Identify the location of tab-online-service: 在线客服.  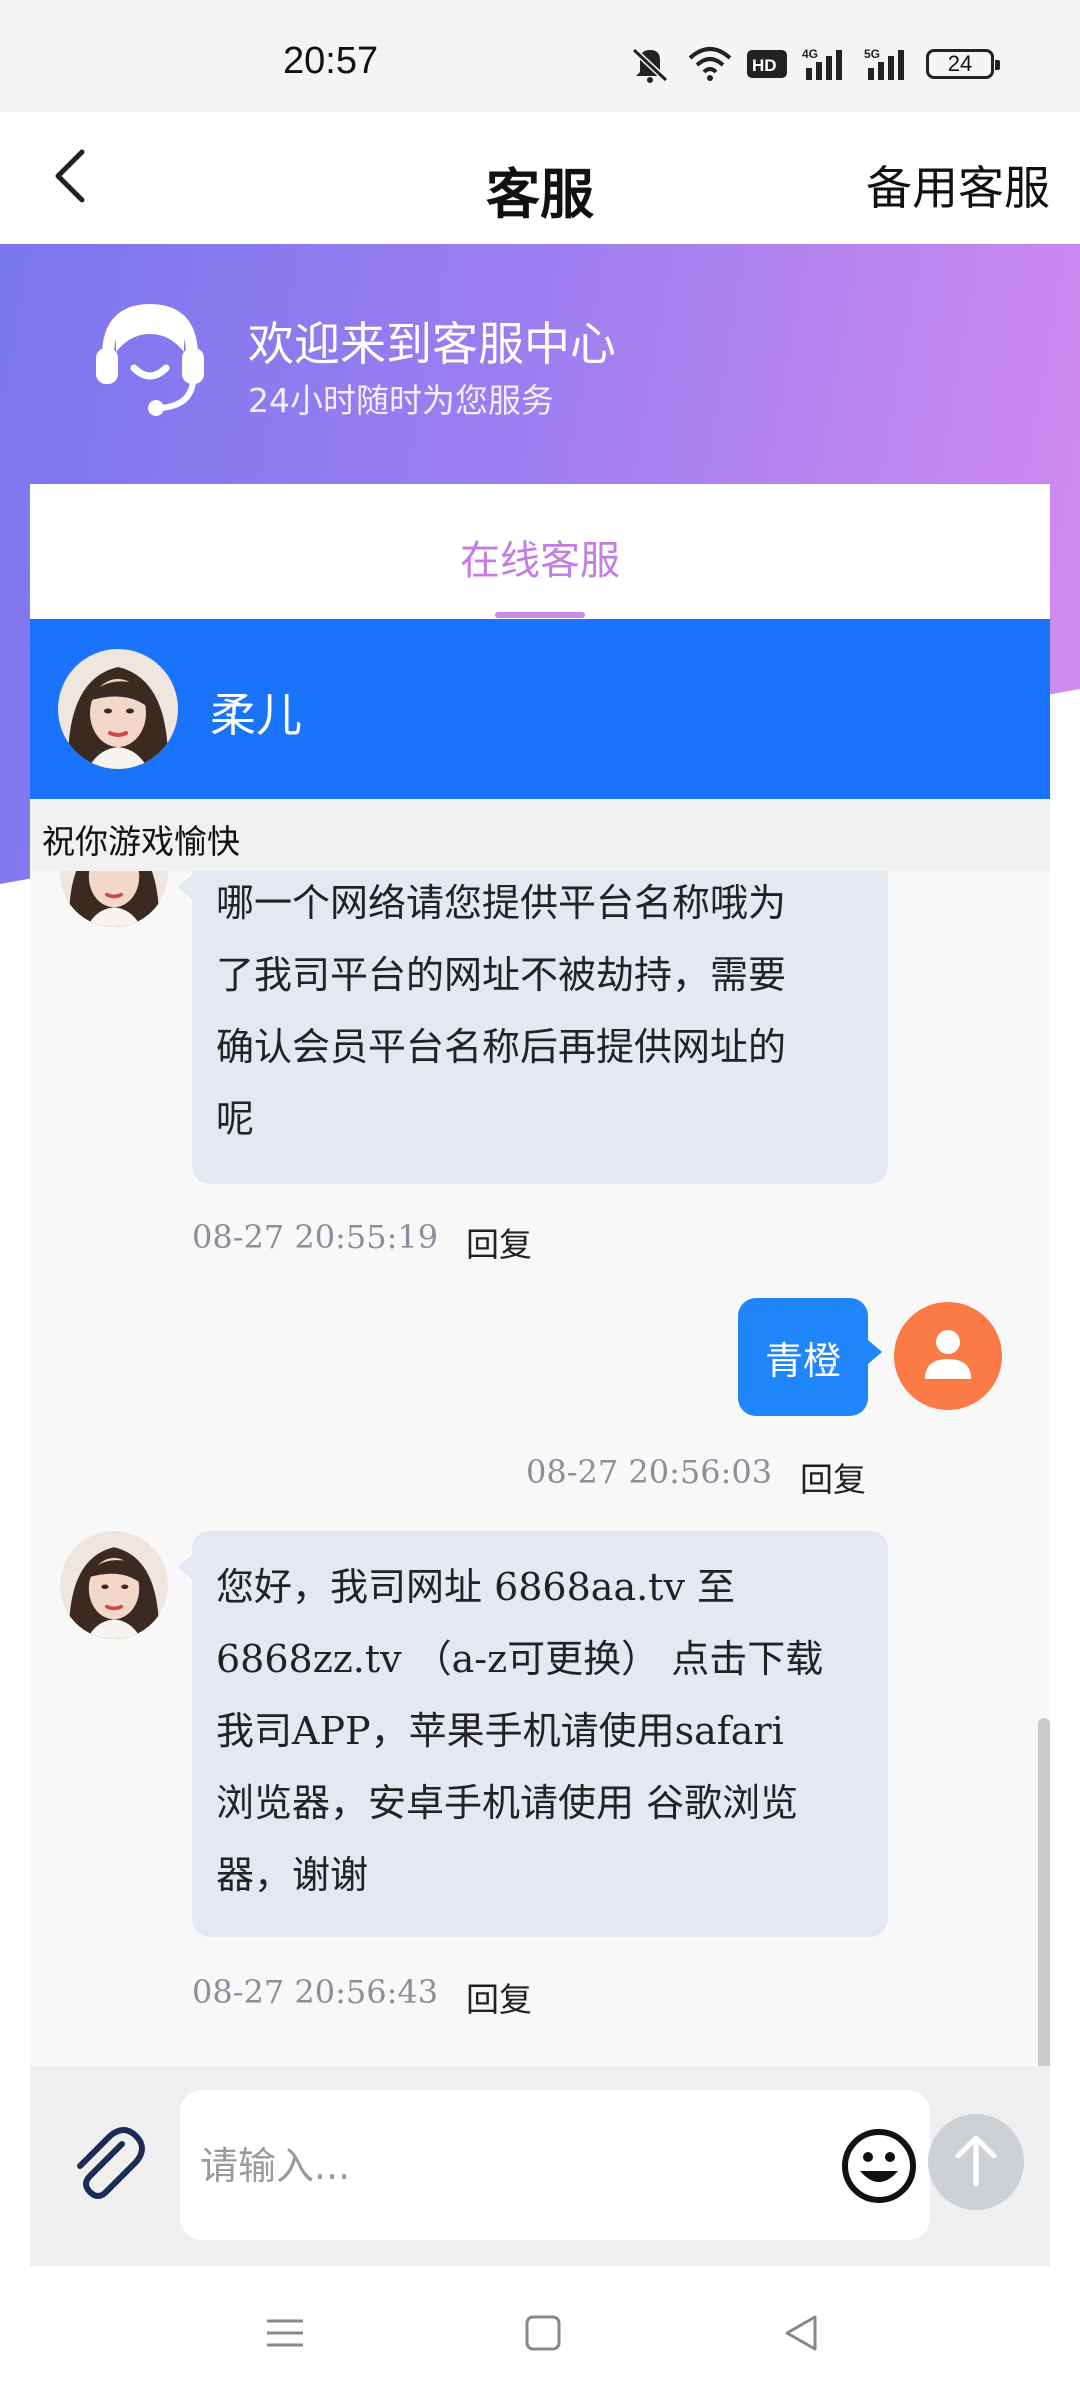
(540, 551).